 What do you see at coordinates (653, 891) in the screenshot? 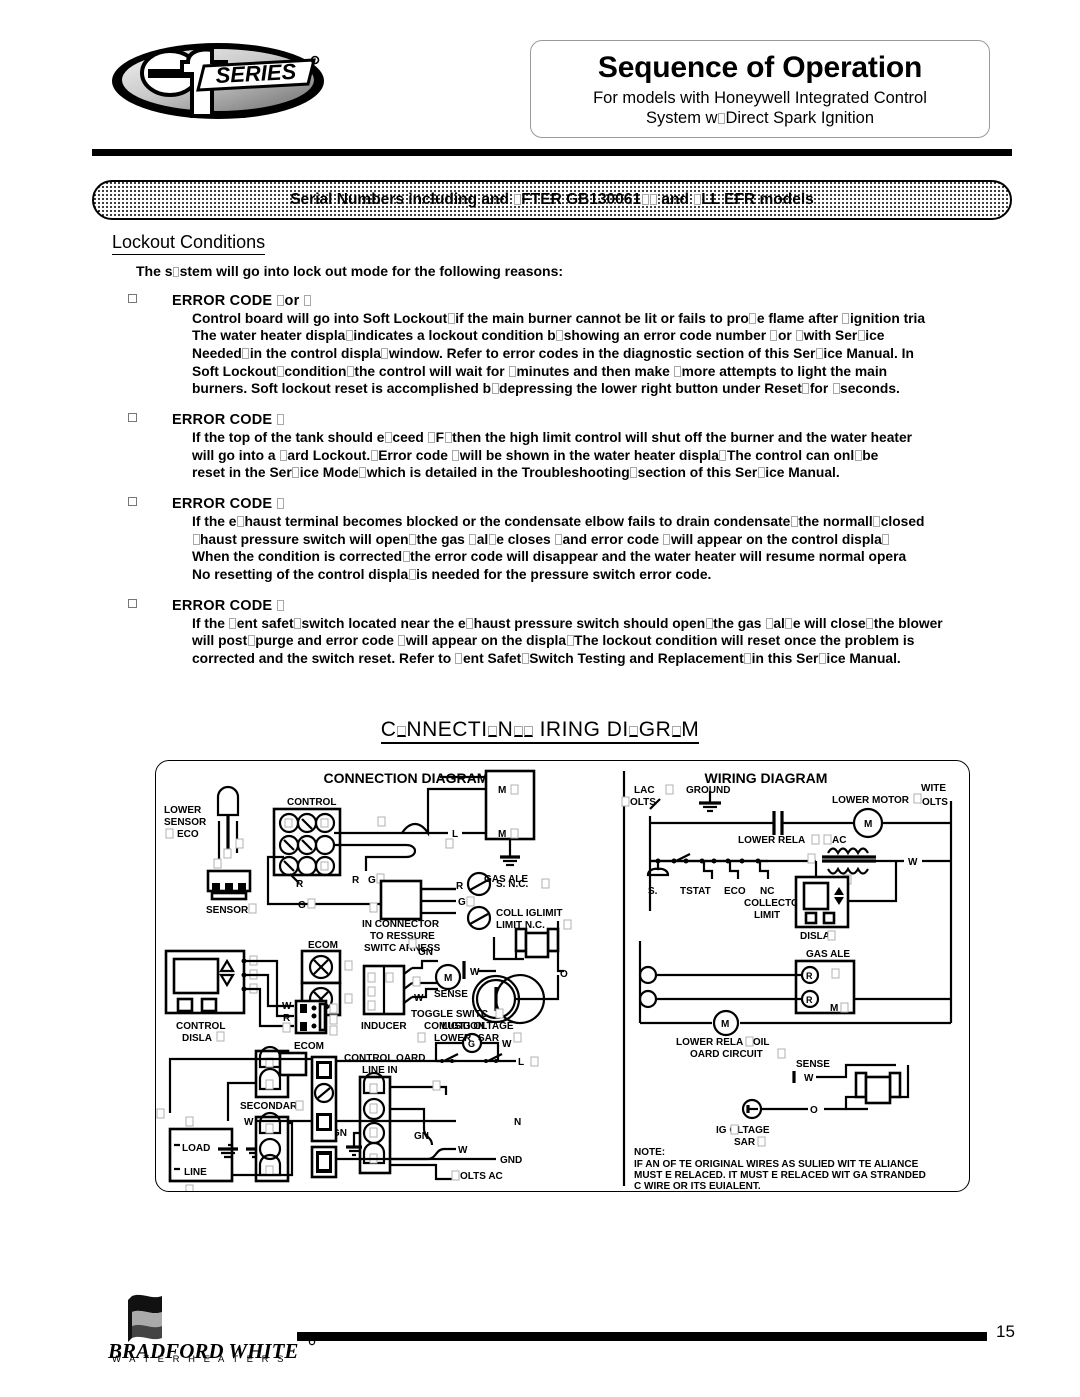
I see `label-ps-short: S.` at bounding box center [653, 891].